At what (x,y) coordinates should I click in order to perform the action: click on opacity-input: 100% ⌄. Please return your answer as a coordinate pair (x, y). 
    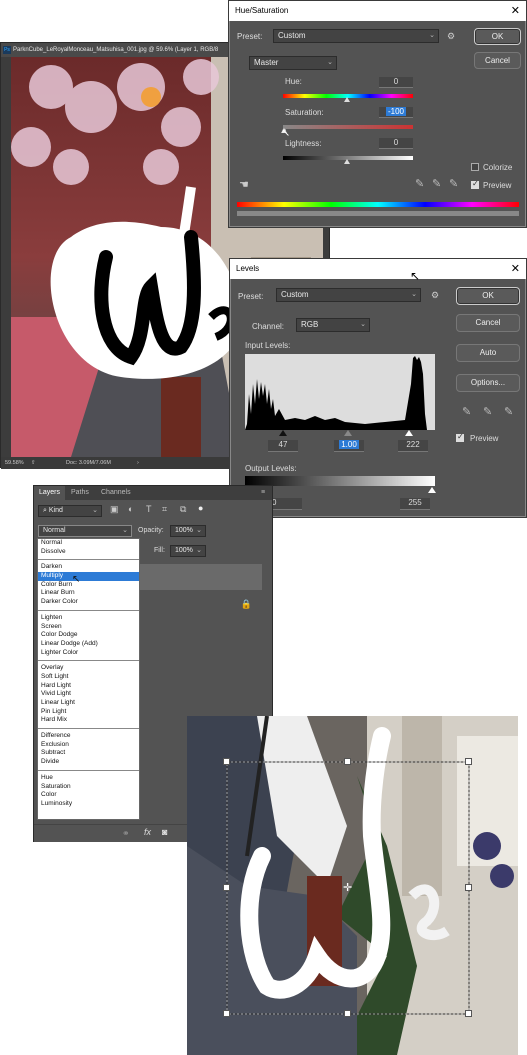
    Looking at the image, I should click on (188, 531).